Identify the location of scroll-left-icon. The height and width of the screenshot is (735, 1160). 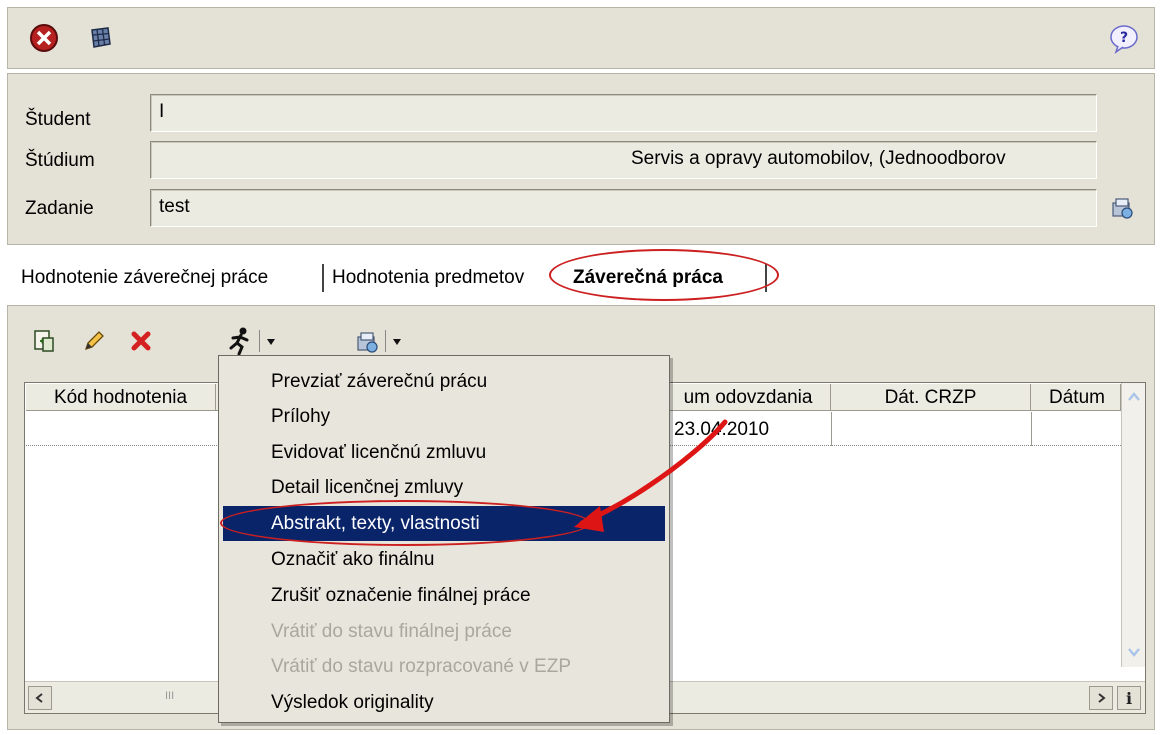
(40, 698).